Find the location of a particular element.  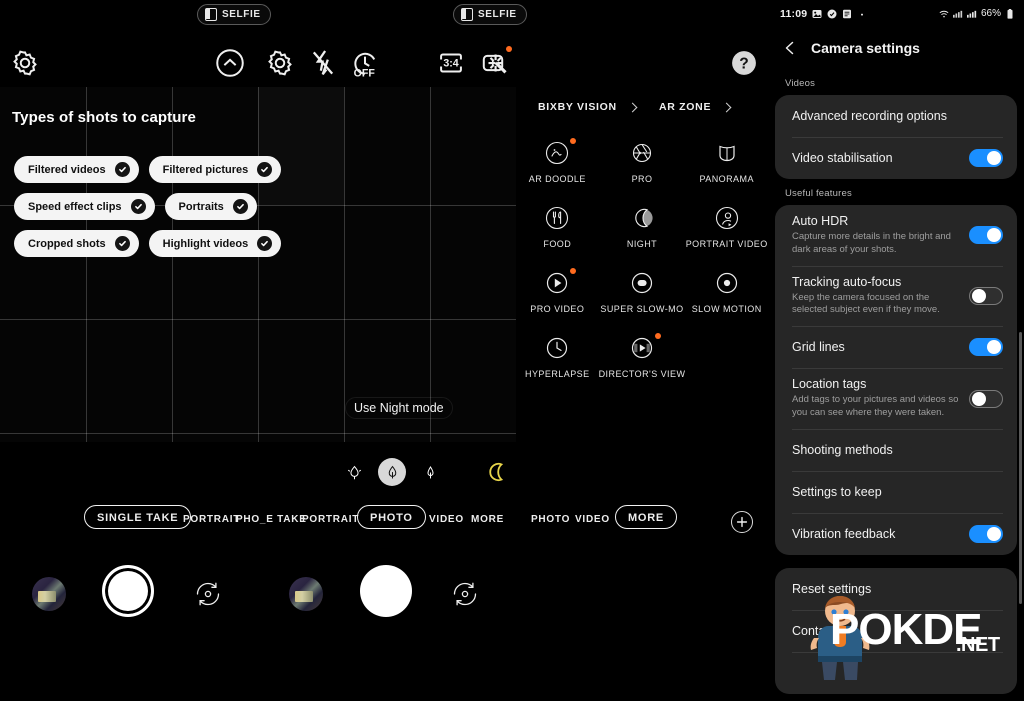

filters-icon is located at coordinates (497, 63).